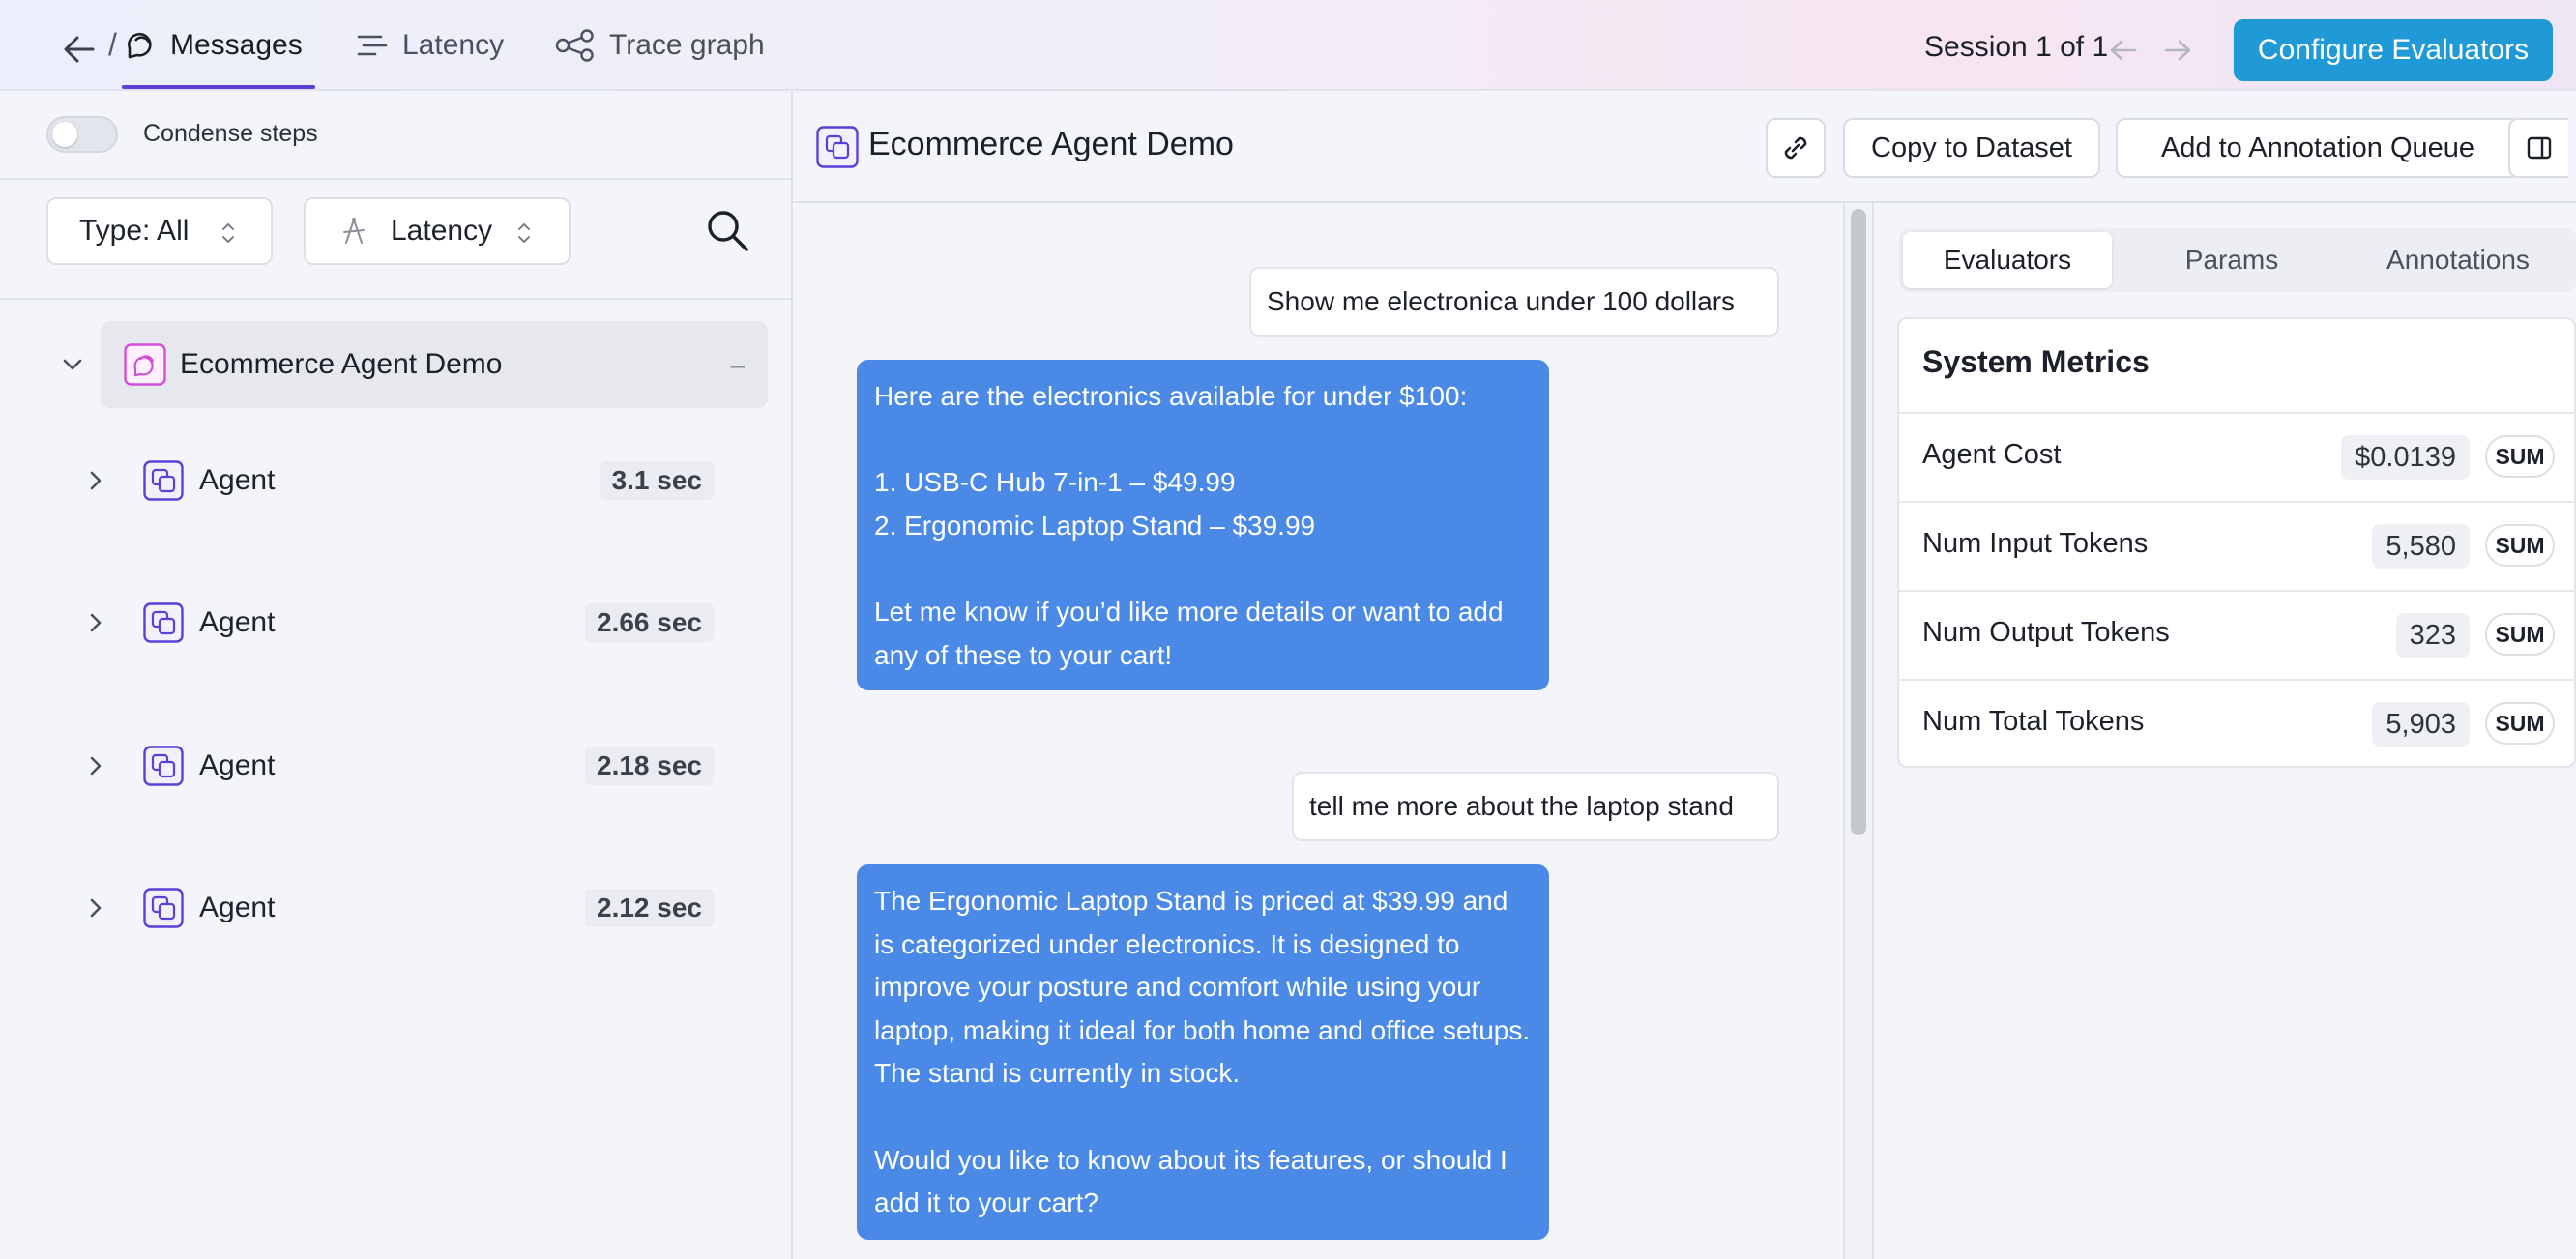  I want to click on tree-root-label: Ecommerce Agent Demo, so click(341, 364).